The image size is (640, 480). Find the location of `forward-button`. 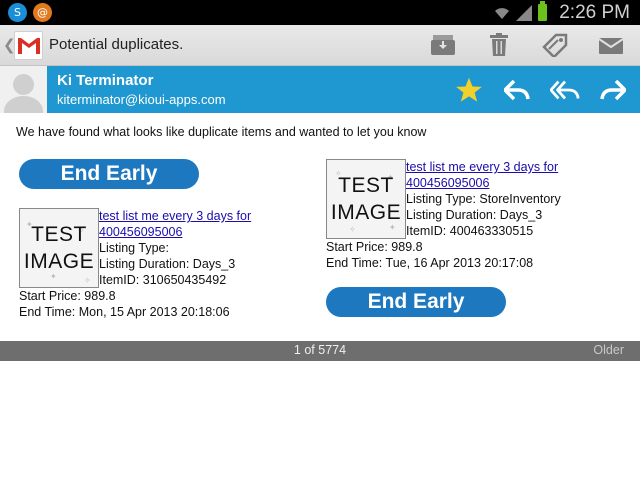

forward-button is located at coordinates (613, 90).